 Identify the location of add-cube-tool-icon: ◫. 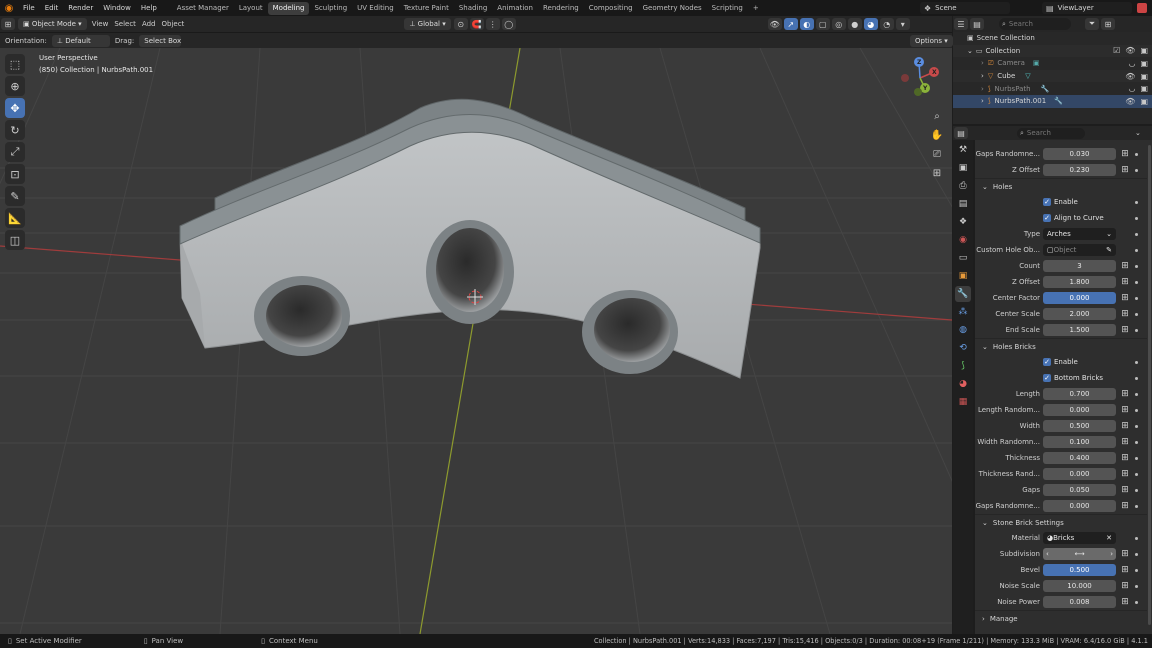
(15, 240).